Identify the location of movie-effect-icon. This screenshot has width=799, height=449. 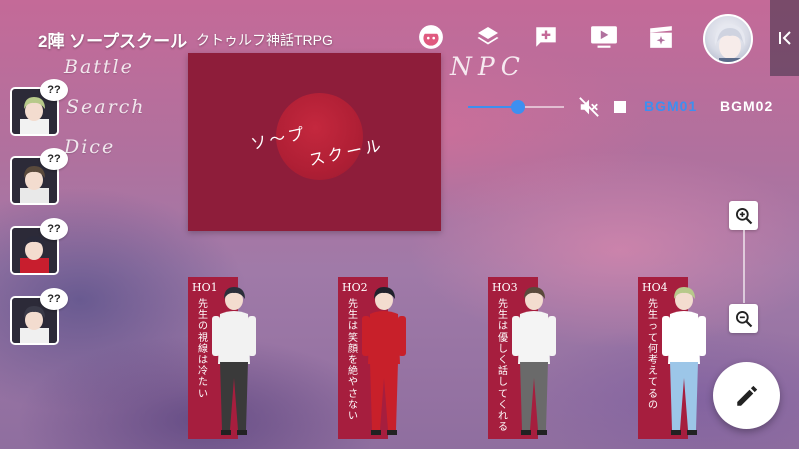
(661, 37).